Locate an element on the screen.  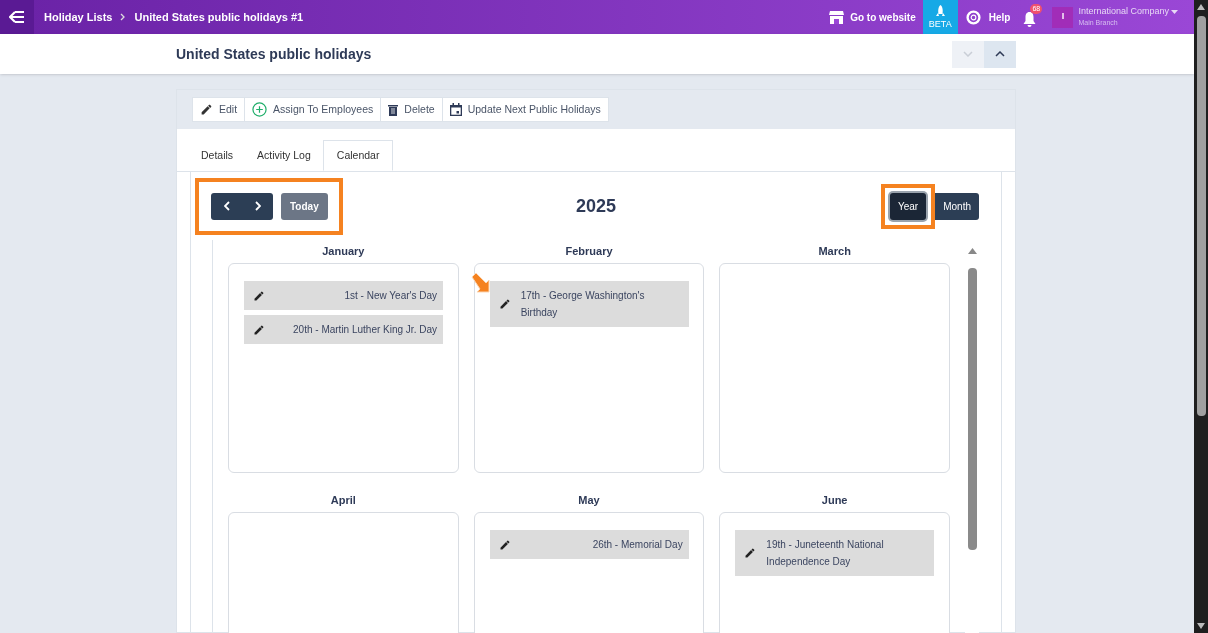
website-link: Go to website is located at coordinates (872, 17).